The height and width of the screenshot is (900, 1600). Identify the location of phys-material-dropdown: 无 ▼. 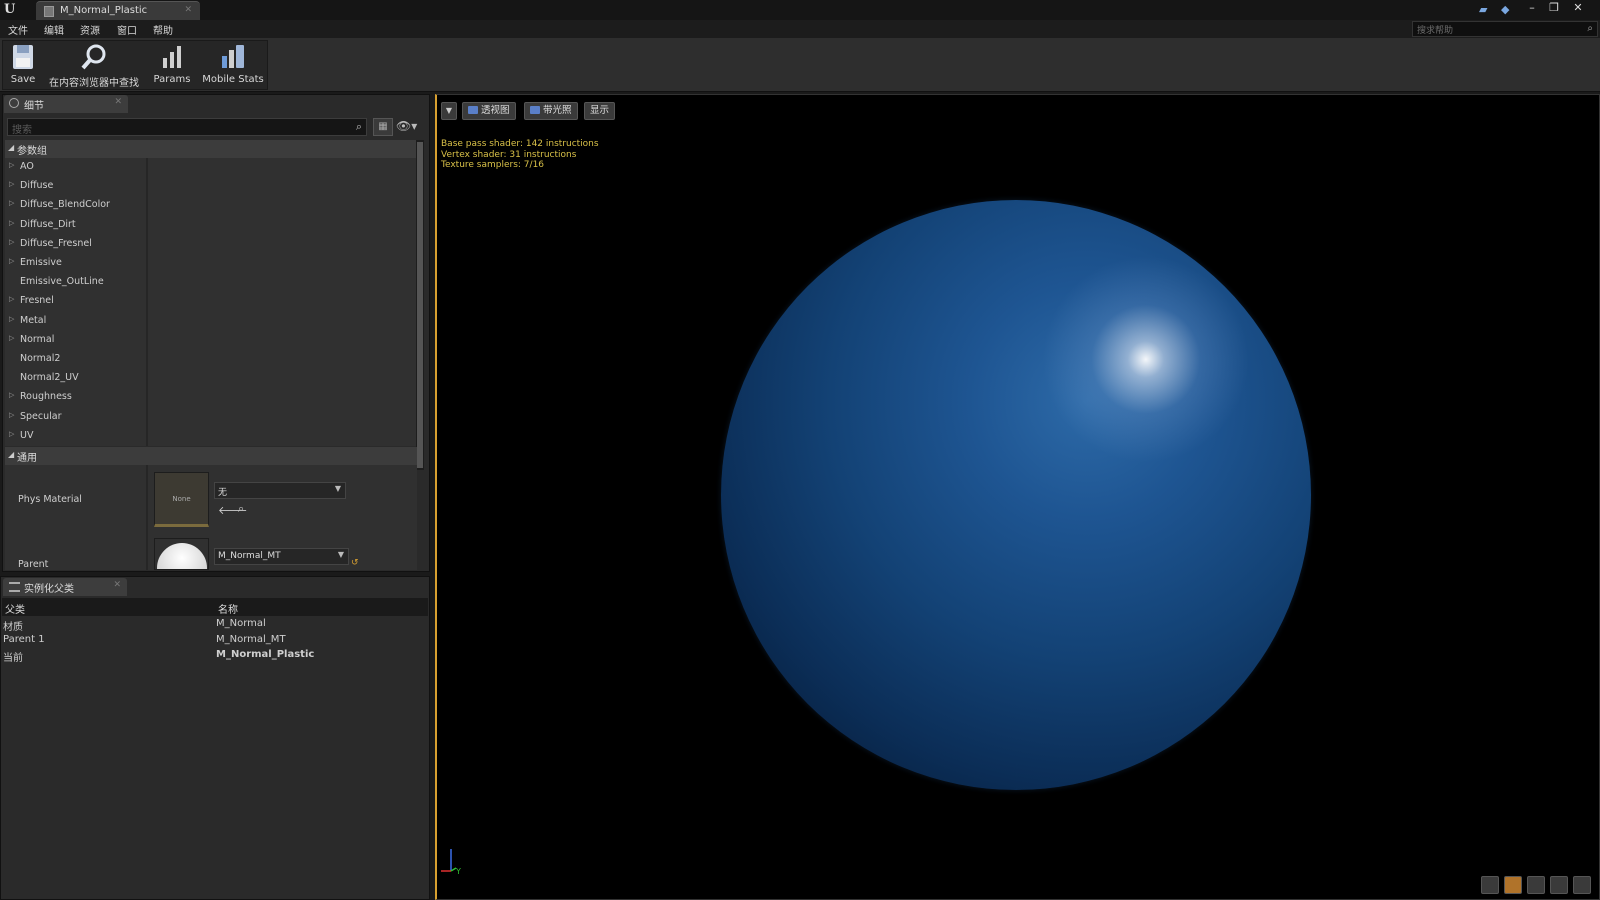
(280, 490).